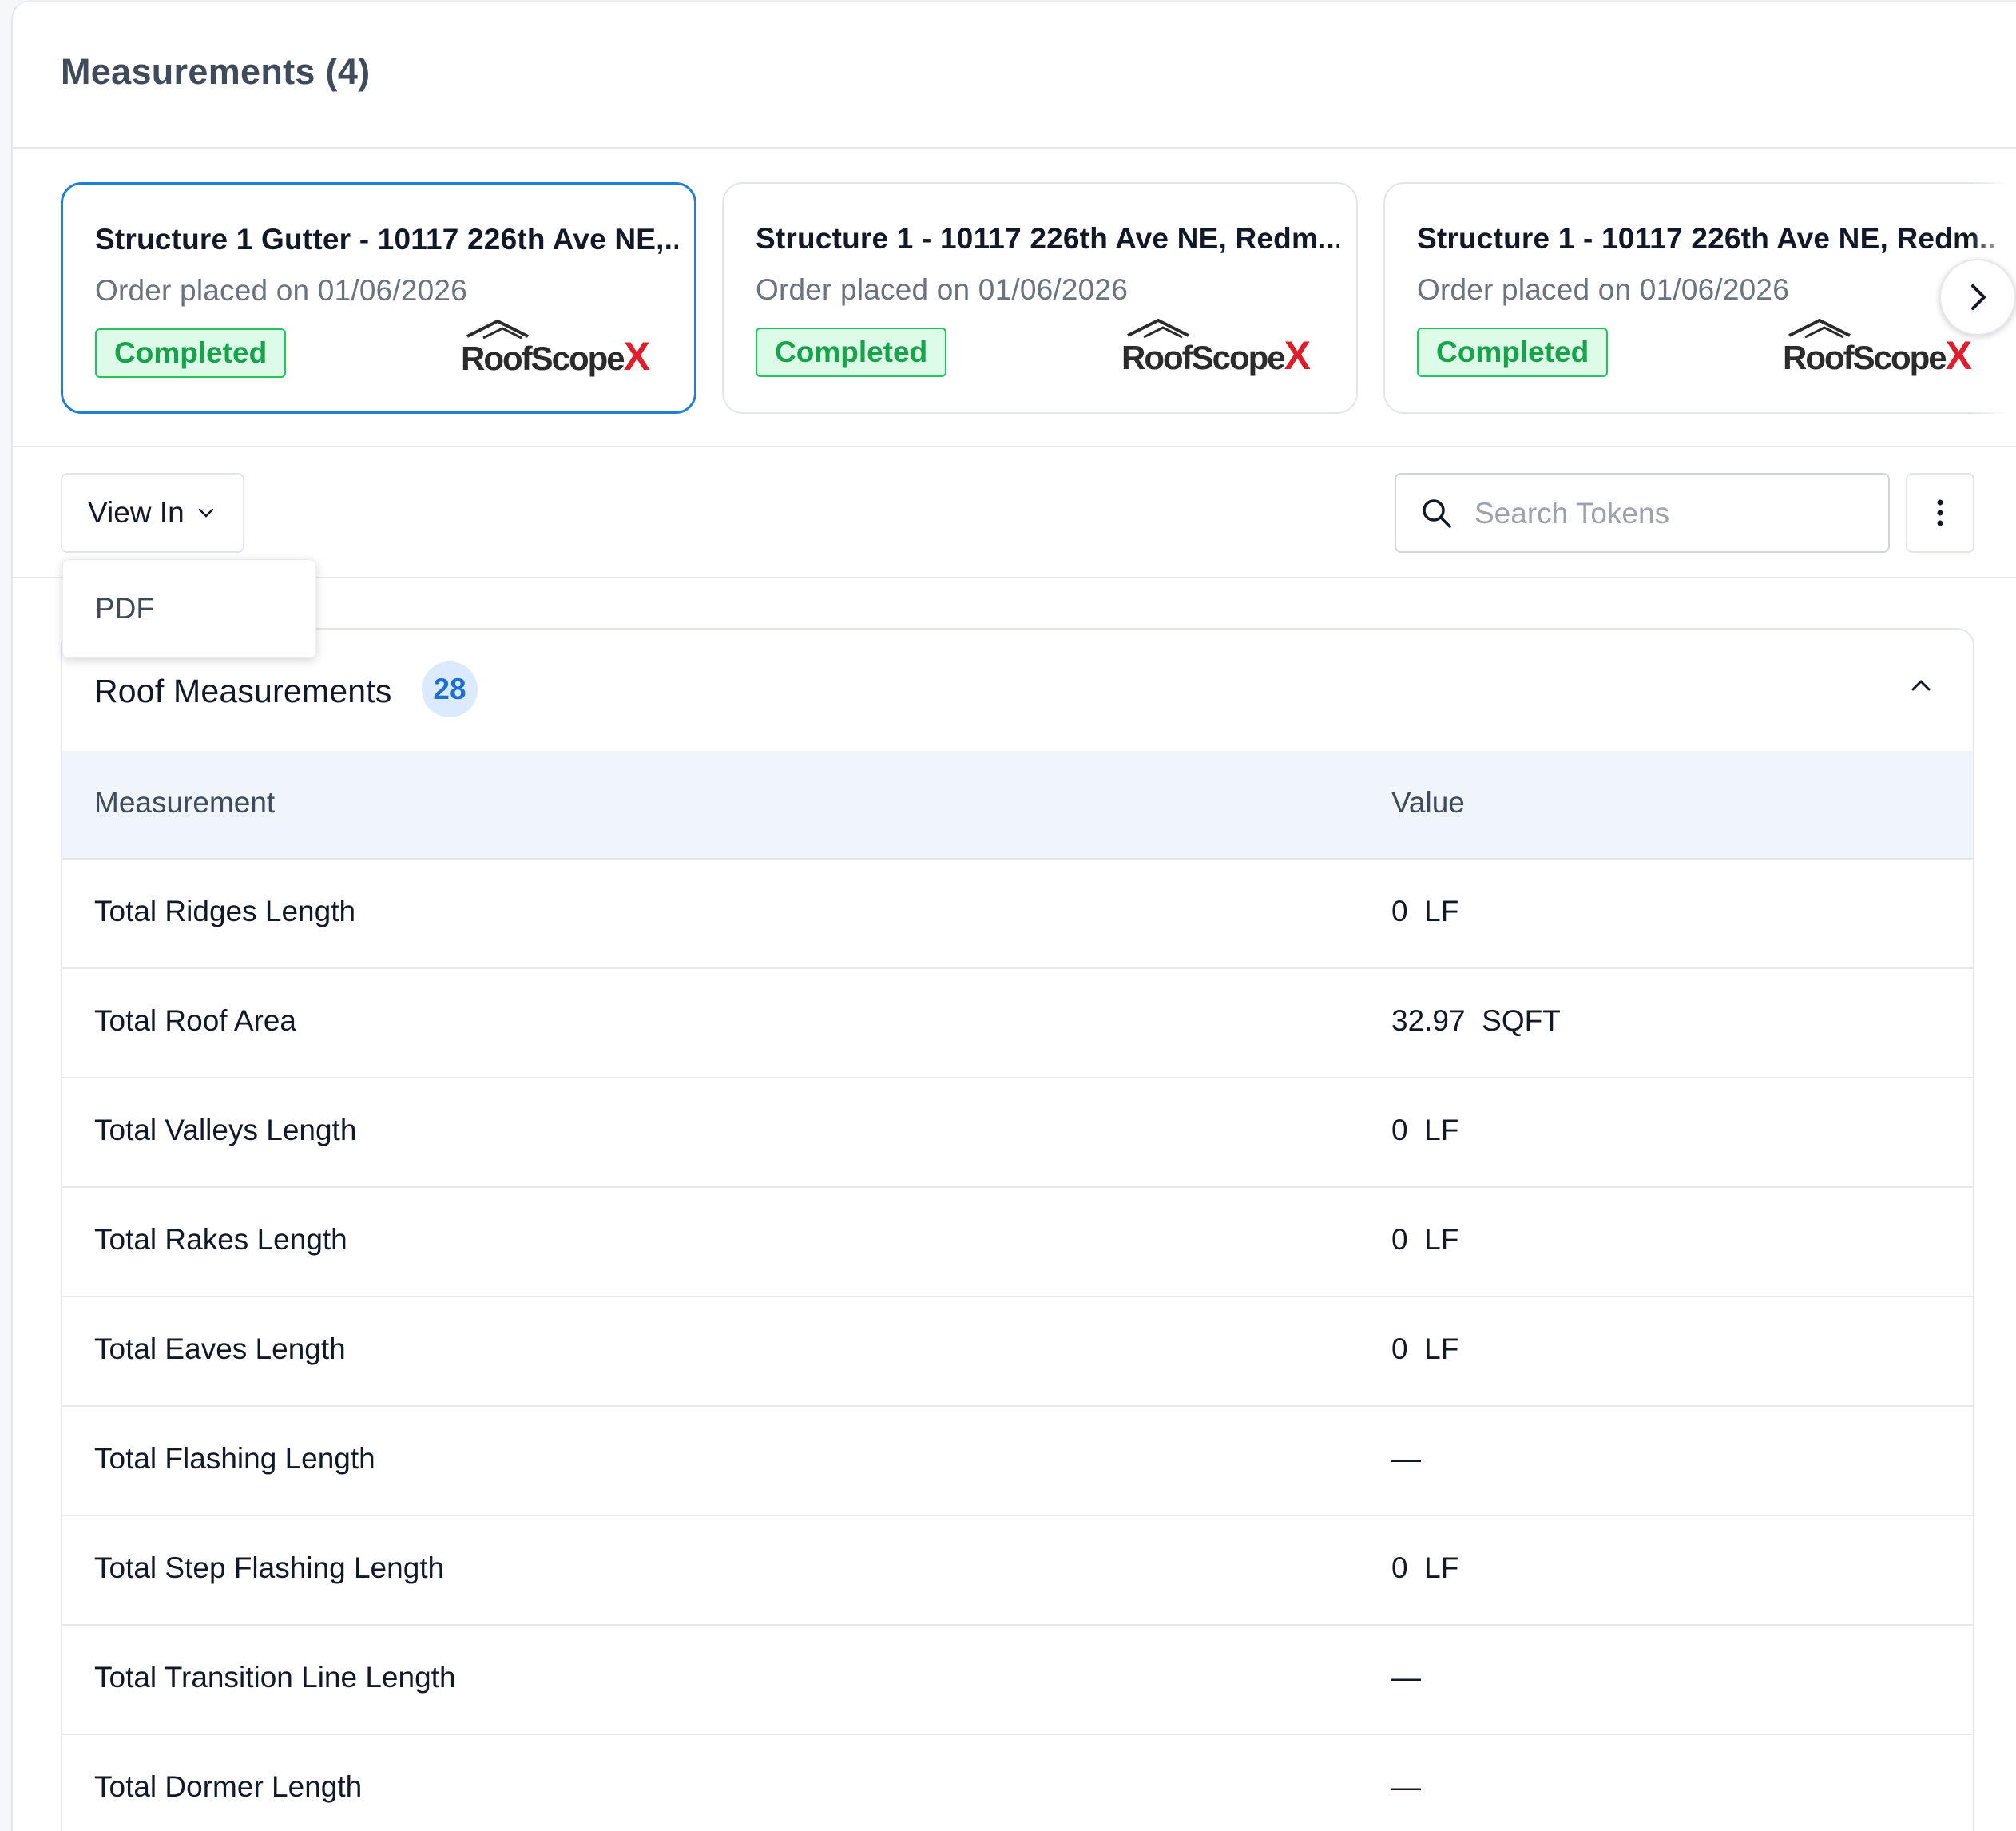 The image size is (2016, 1831). What do you see at coordinates (1674, 514) in the screenshot?
I see `search-input` at bounding box center [1674, 514].